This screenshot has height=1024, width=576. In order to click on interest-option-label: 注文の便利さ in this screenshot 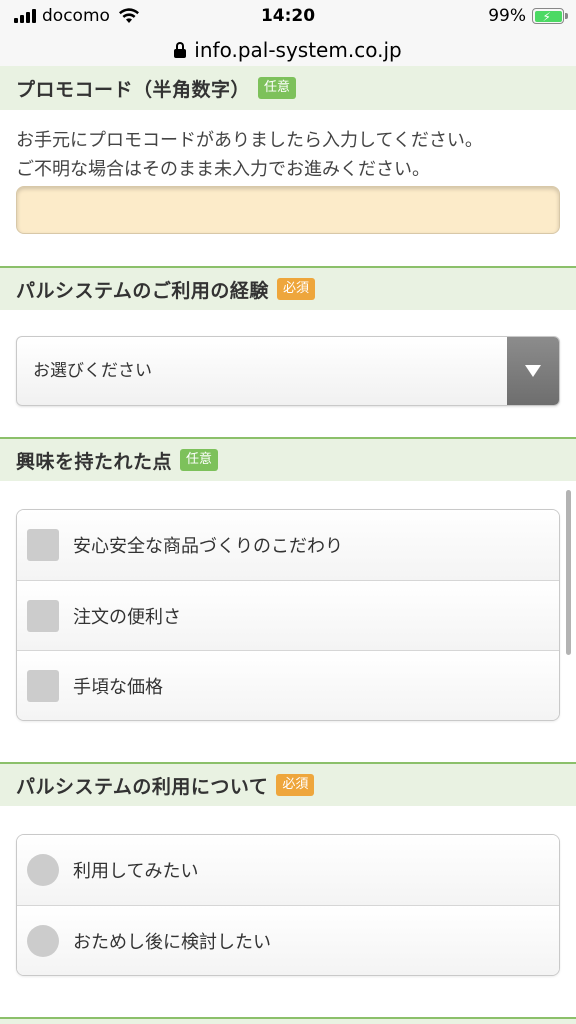, I will do `click(127, 617)`.